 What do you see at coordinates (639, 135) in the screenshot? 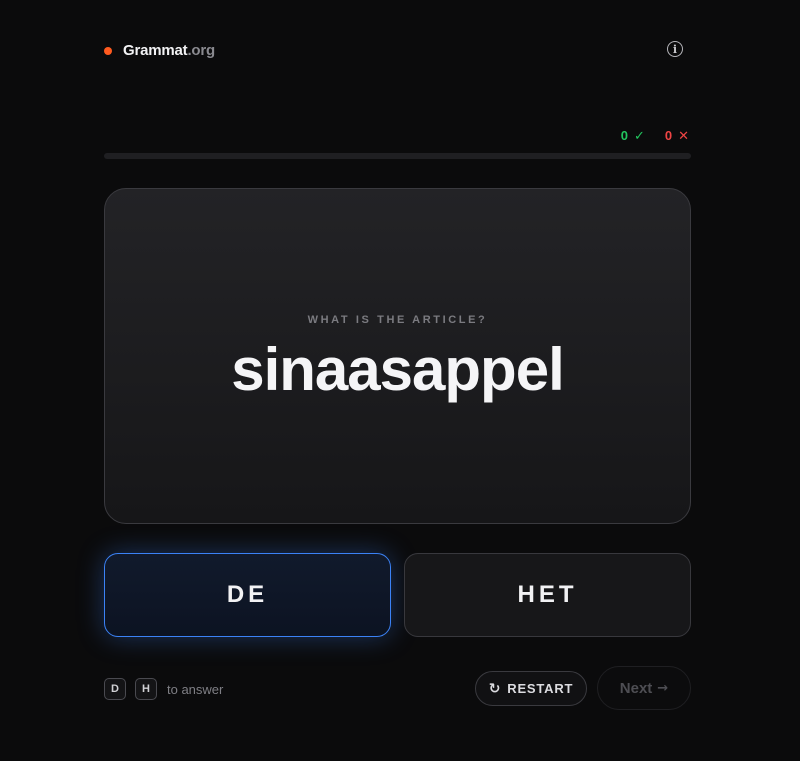
I see `check-icon: ✓` at bounding box center [639, 135].